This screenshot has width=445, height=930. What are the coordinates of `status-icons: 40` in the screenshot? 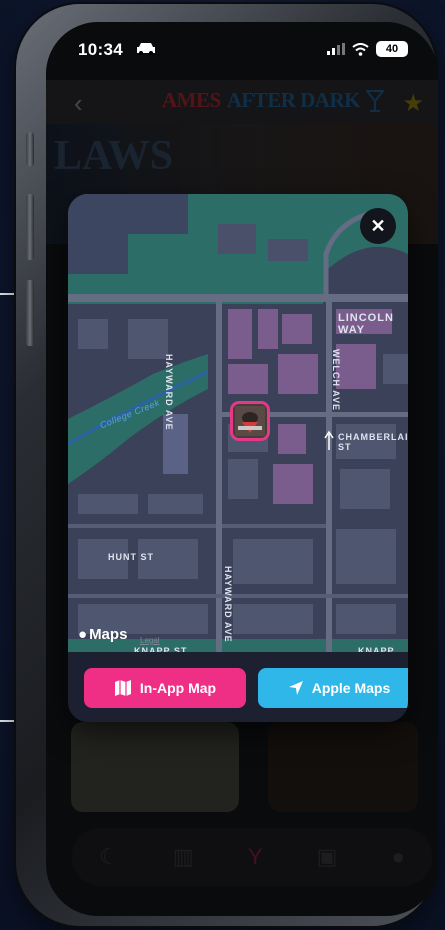 It's located at (367, 49).